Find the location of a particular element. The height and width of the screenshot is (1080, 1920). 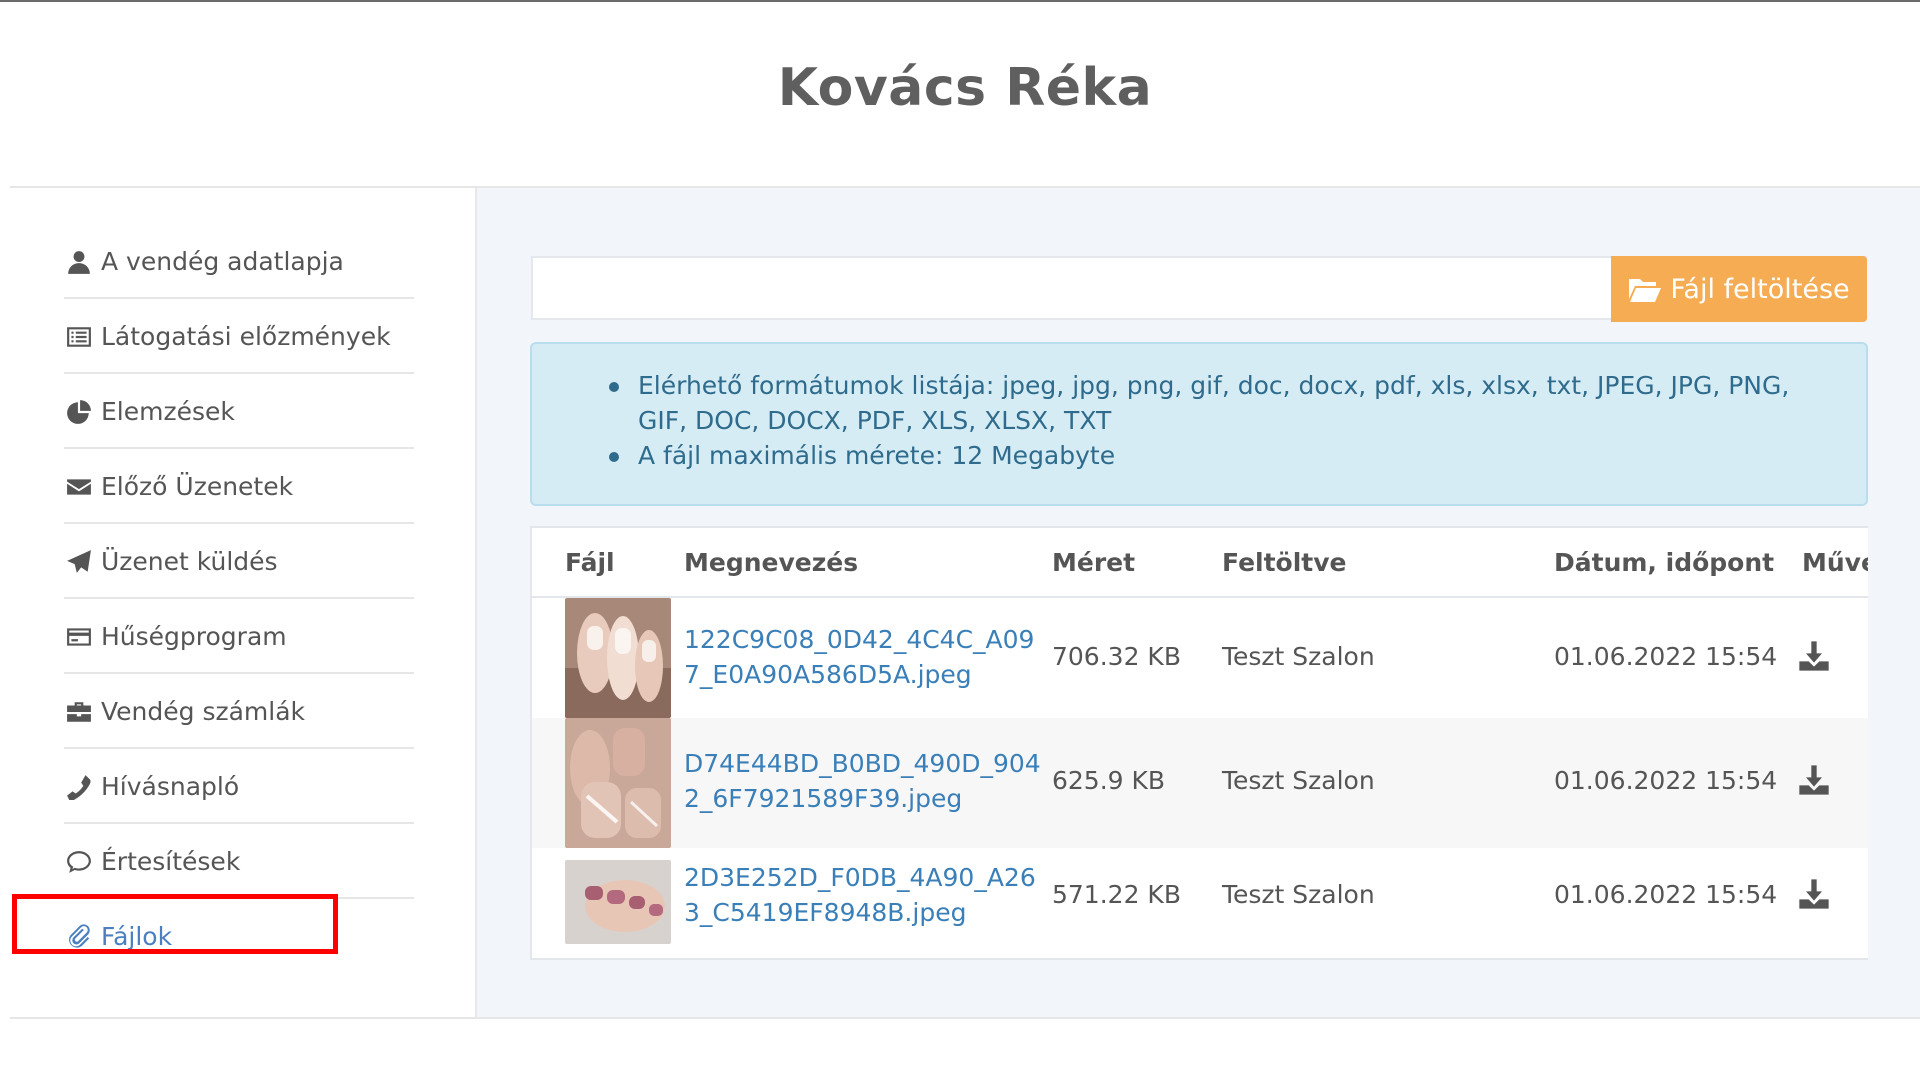

column-header-uploaded-by: Feltöltve is located at coordinates (1284, 562).